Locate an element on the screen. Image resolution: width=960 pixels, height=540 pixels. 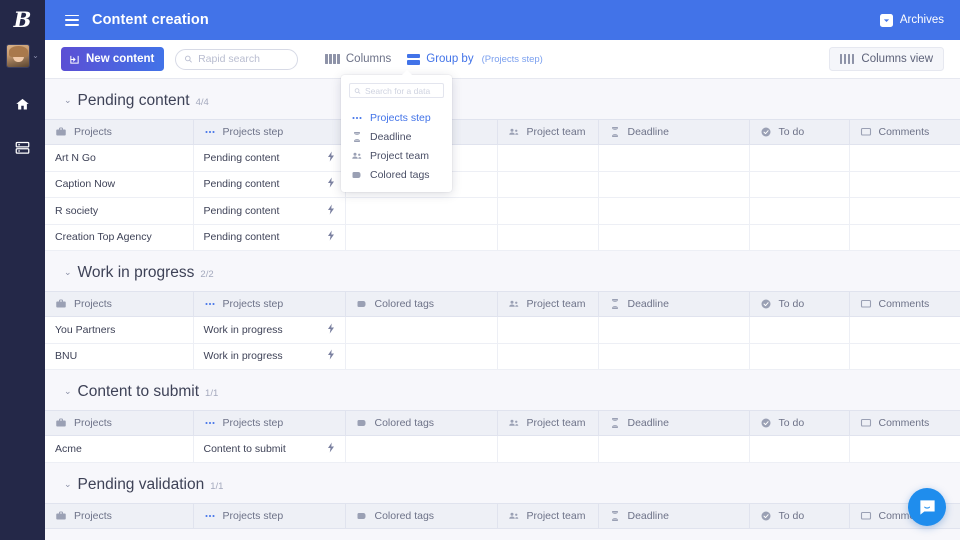
group-by-button: Group by (Projects step) is located at coordinates (475, 59).